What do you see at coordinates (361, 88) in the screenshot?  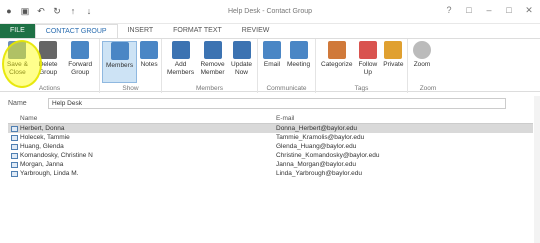 I see `group-label: Tags` at bounding box center [361, 88].